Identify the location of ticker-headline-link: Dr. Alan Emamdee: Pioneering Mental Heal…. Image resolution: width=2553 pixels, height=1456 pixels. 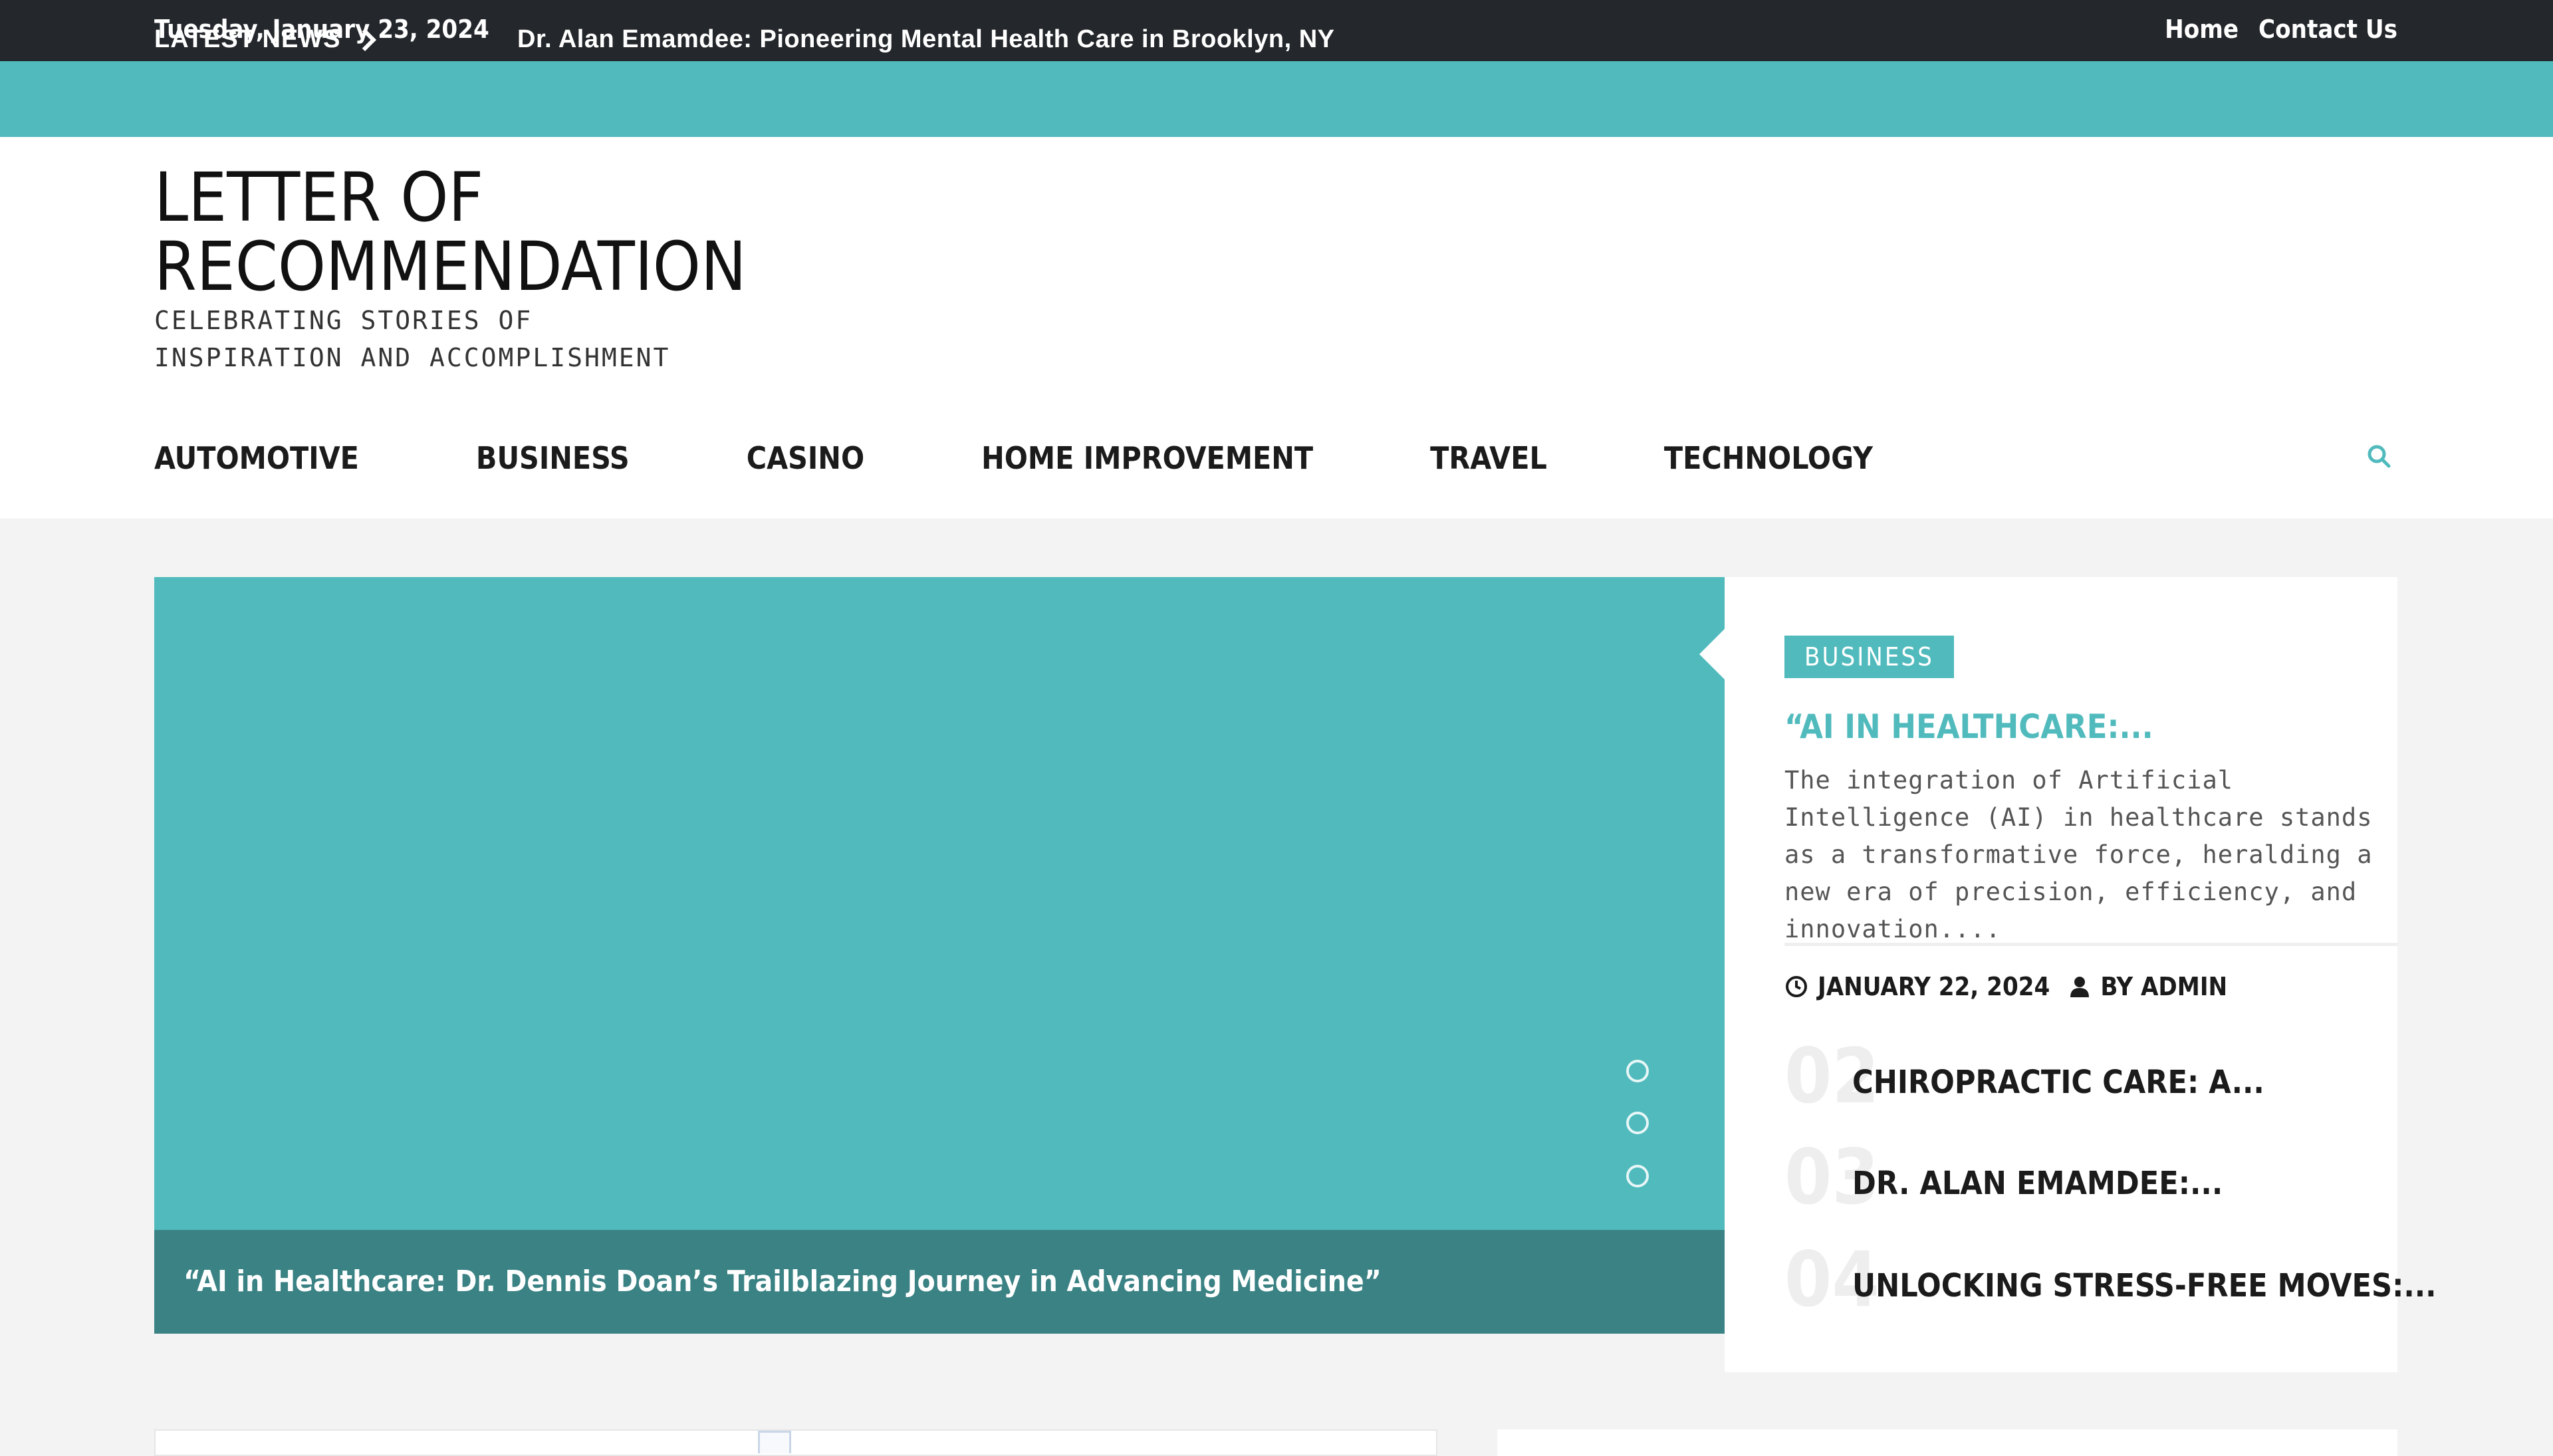
(925, 39).